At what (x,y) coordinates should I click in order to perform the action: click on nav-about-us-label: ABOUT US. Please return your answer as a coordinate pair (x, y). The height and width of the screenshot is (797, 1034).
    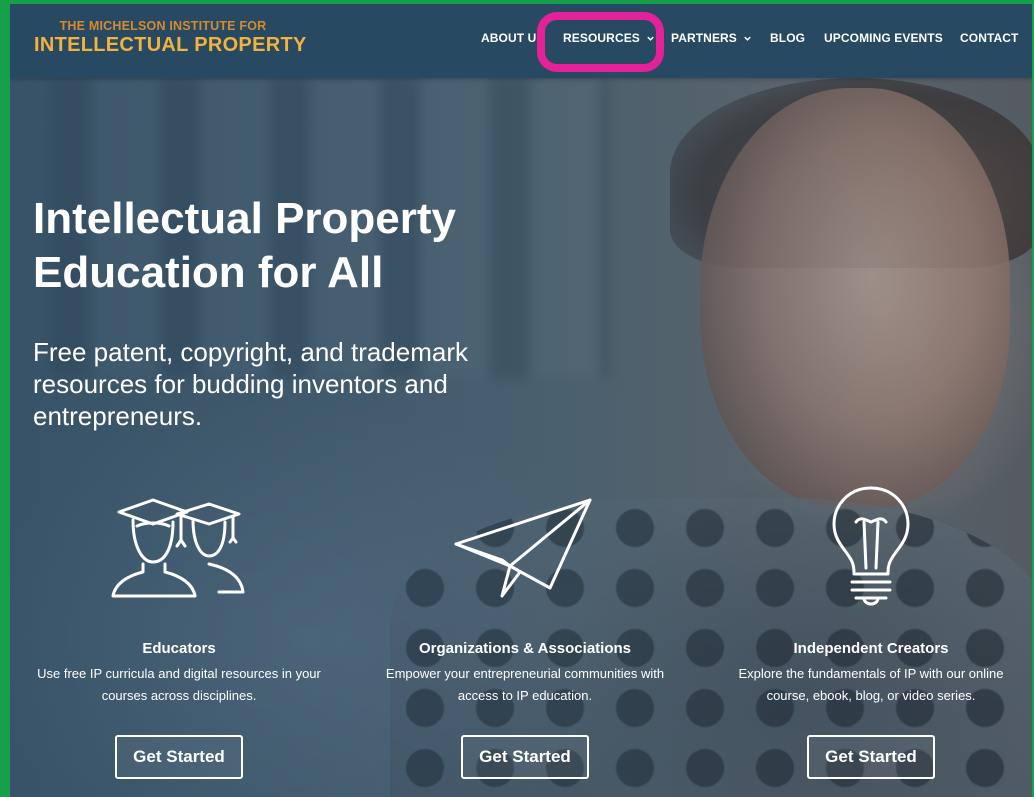
    Looking at the image, I should click on (513, 38).